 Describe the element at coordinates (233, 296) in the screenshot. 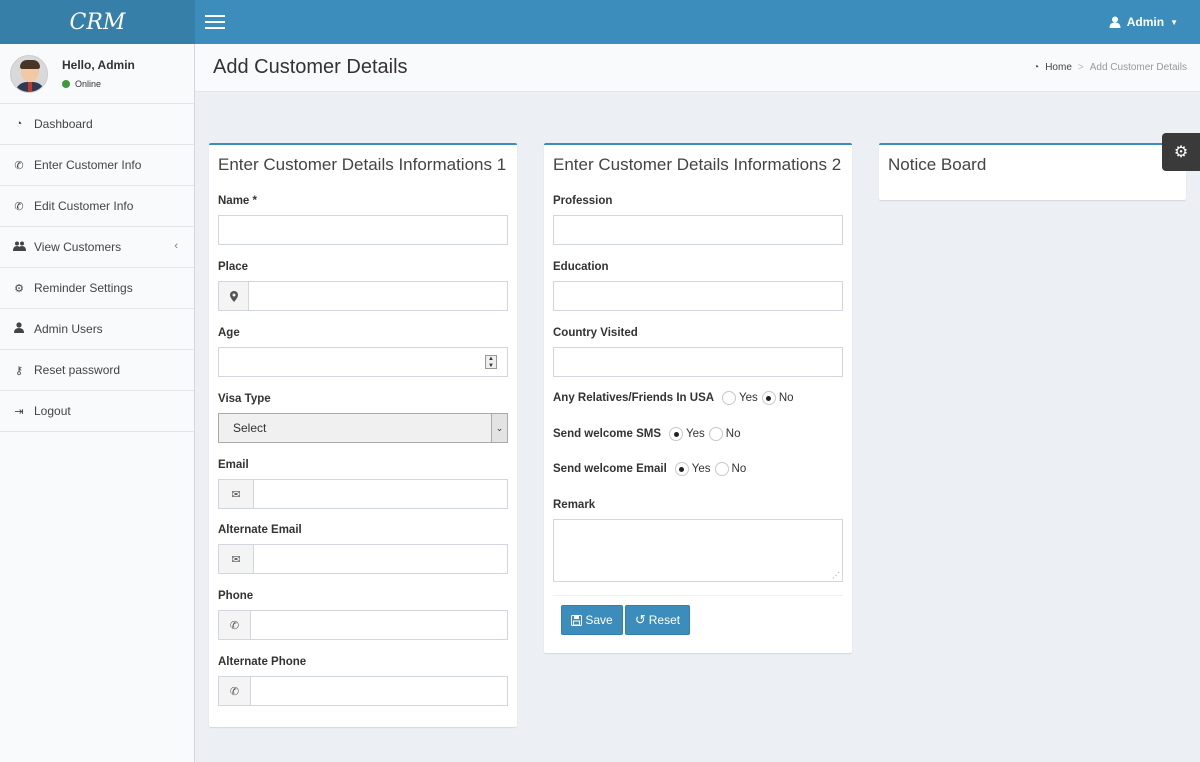

I see `map-marker-icon` at that location.